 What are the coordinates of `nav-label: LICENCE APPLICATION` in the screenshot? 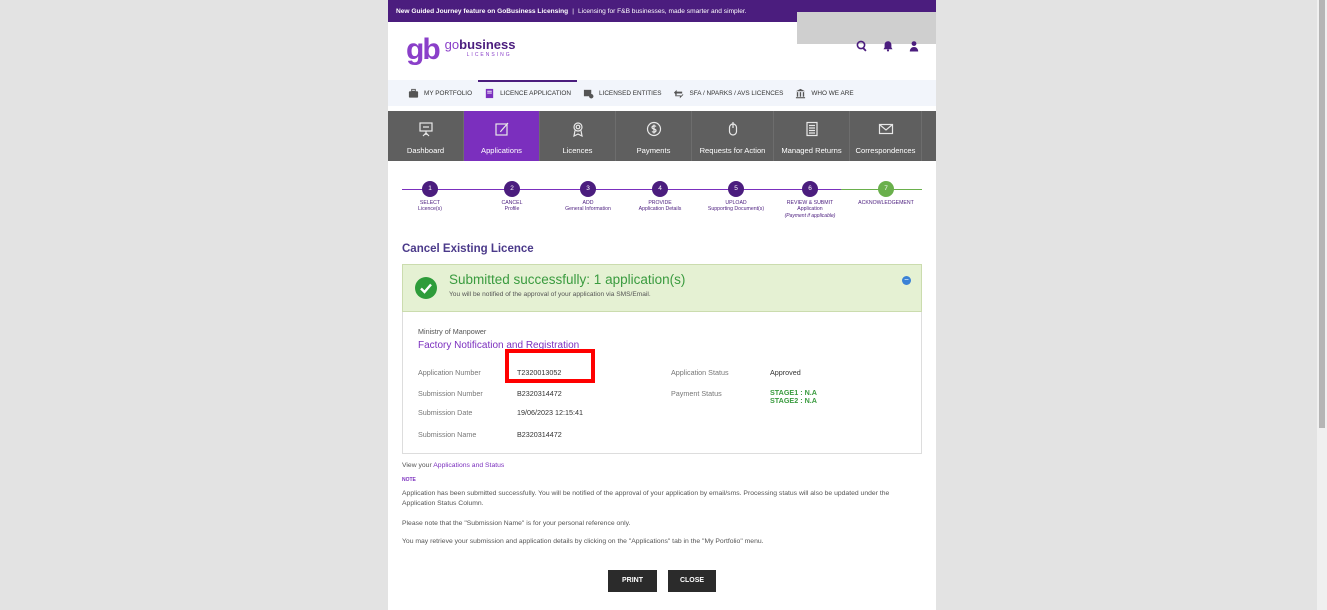 It's located at (535, 93).